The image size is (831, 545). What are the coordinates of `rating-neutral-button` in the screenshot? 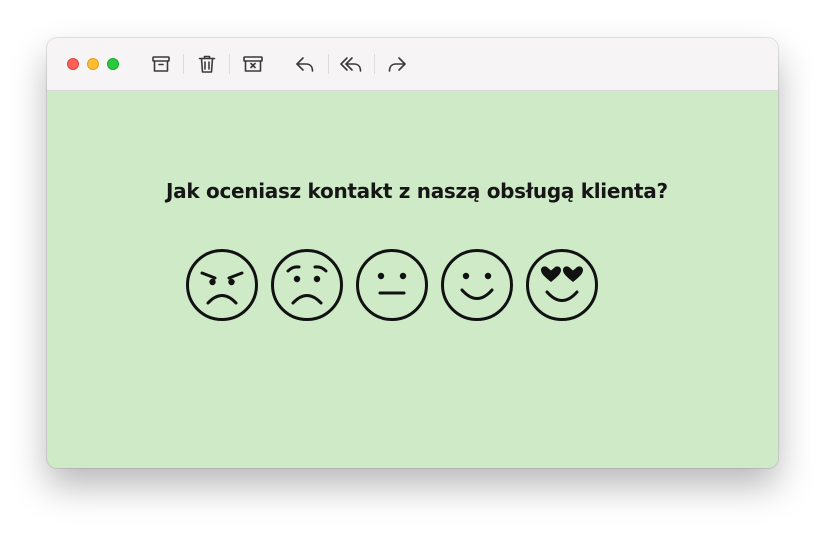 It's located at (392, 285).